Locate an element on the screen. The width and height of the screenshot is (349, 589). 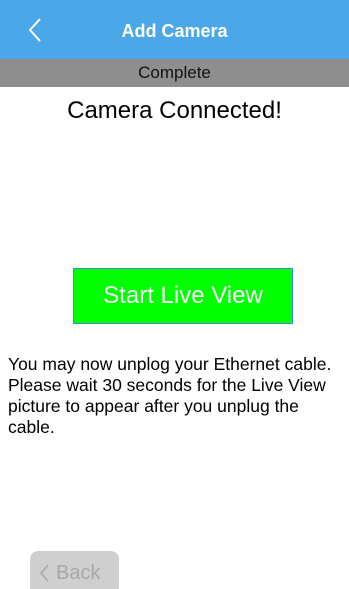
start-live-view-button: Start Live View is located at coordinates (183, 296).